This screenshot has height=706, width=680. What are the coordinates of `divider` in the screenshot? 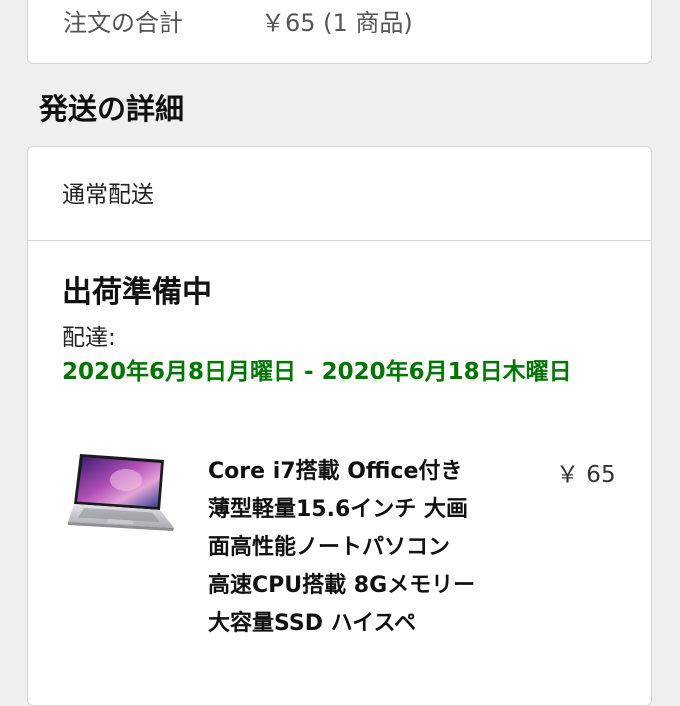 It's located at (339, 240).